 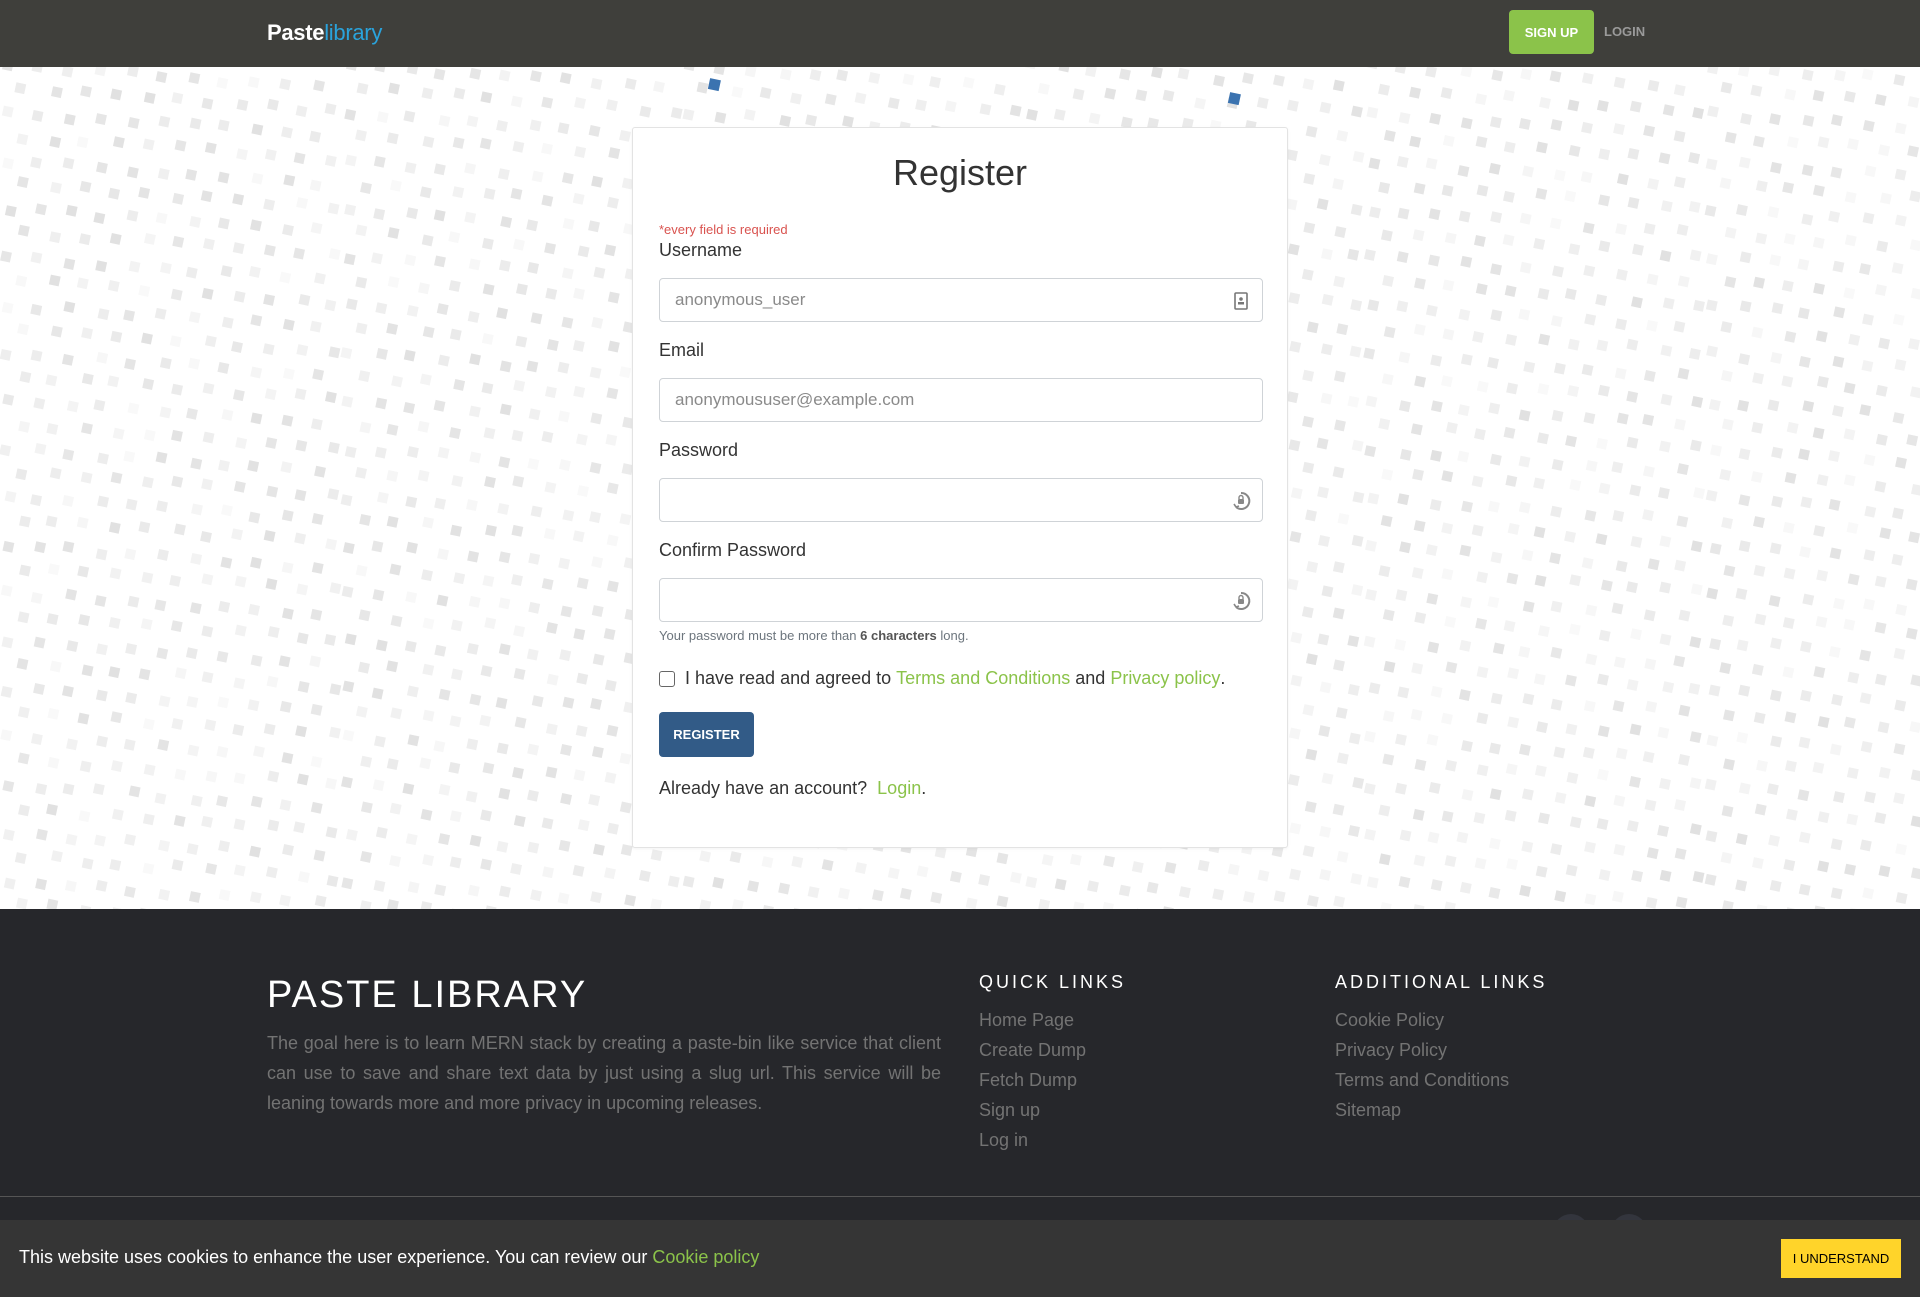 I want to click on username-field, so click(x=961, y=300).